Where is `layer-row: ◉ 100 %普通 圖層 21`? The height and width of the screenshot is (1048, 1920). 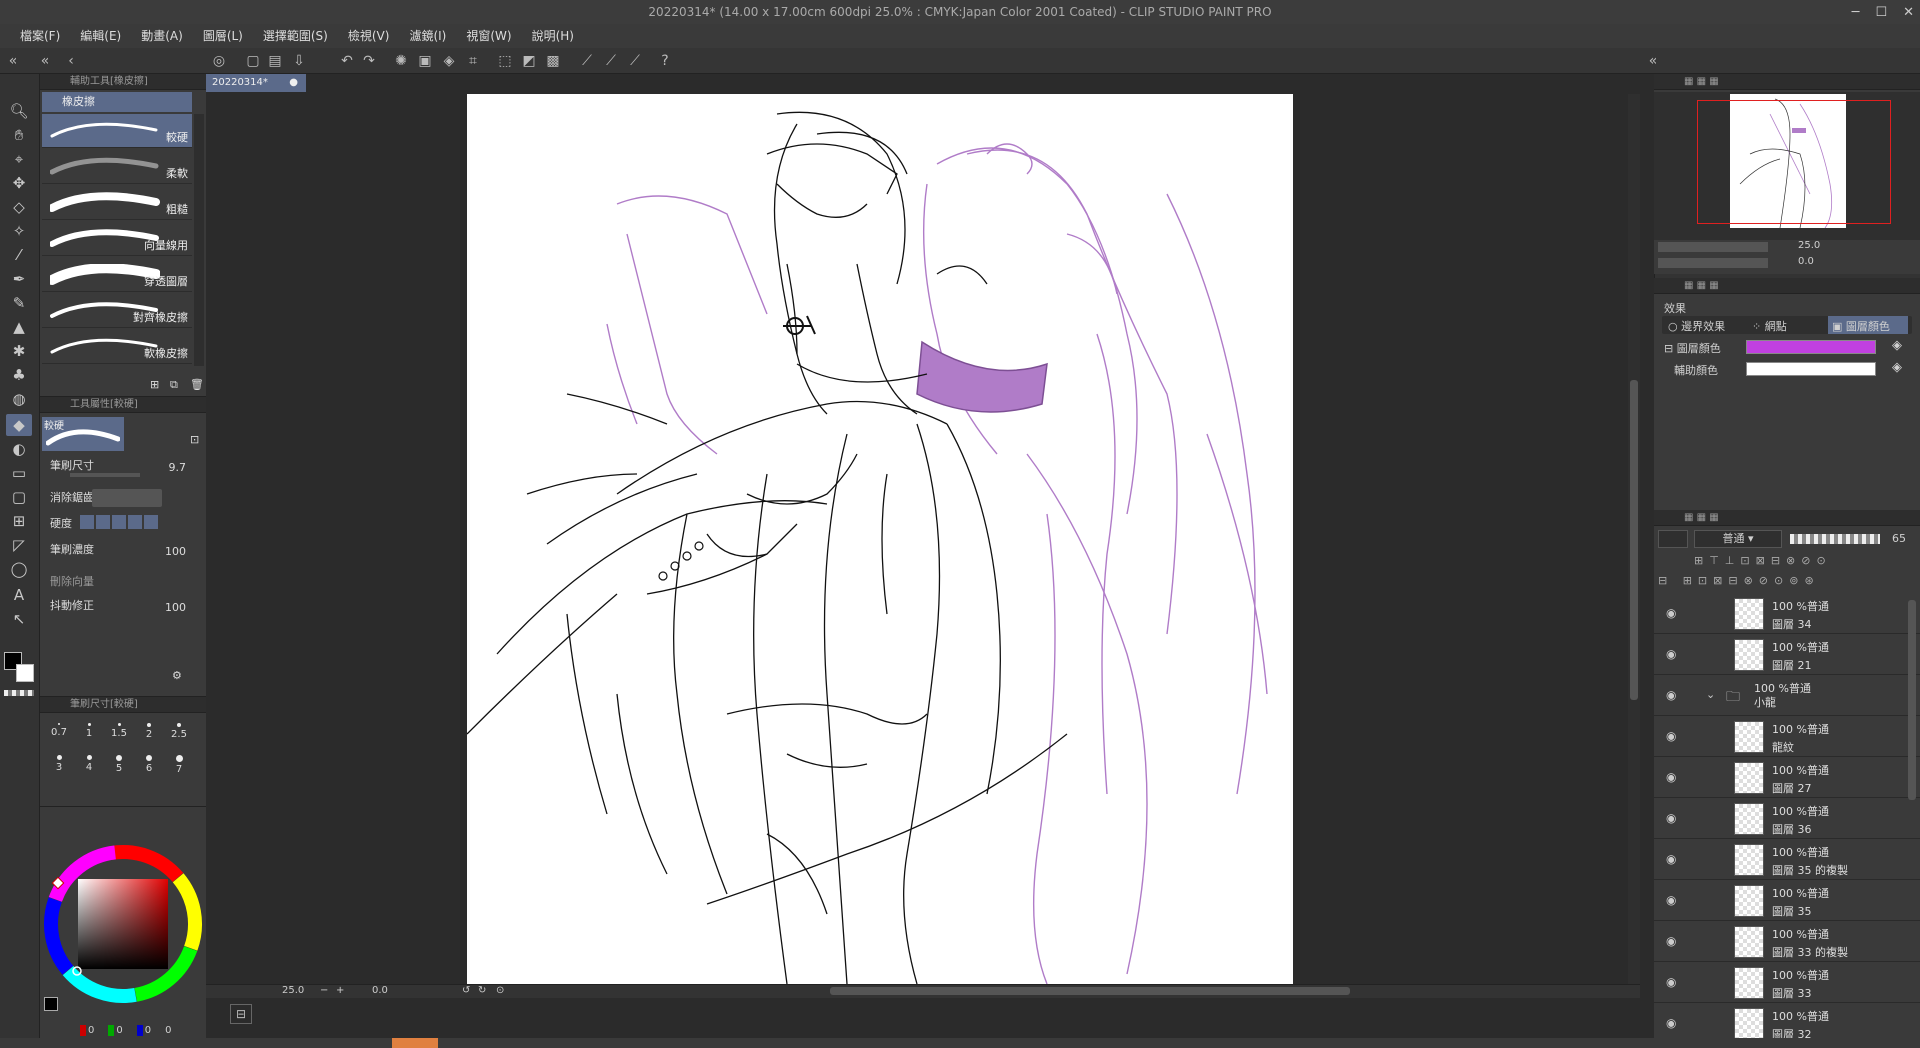 layer-row: ◉ 100 %普通 圖層 21 is located at coordinates (1787, 655).